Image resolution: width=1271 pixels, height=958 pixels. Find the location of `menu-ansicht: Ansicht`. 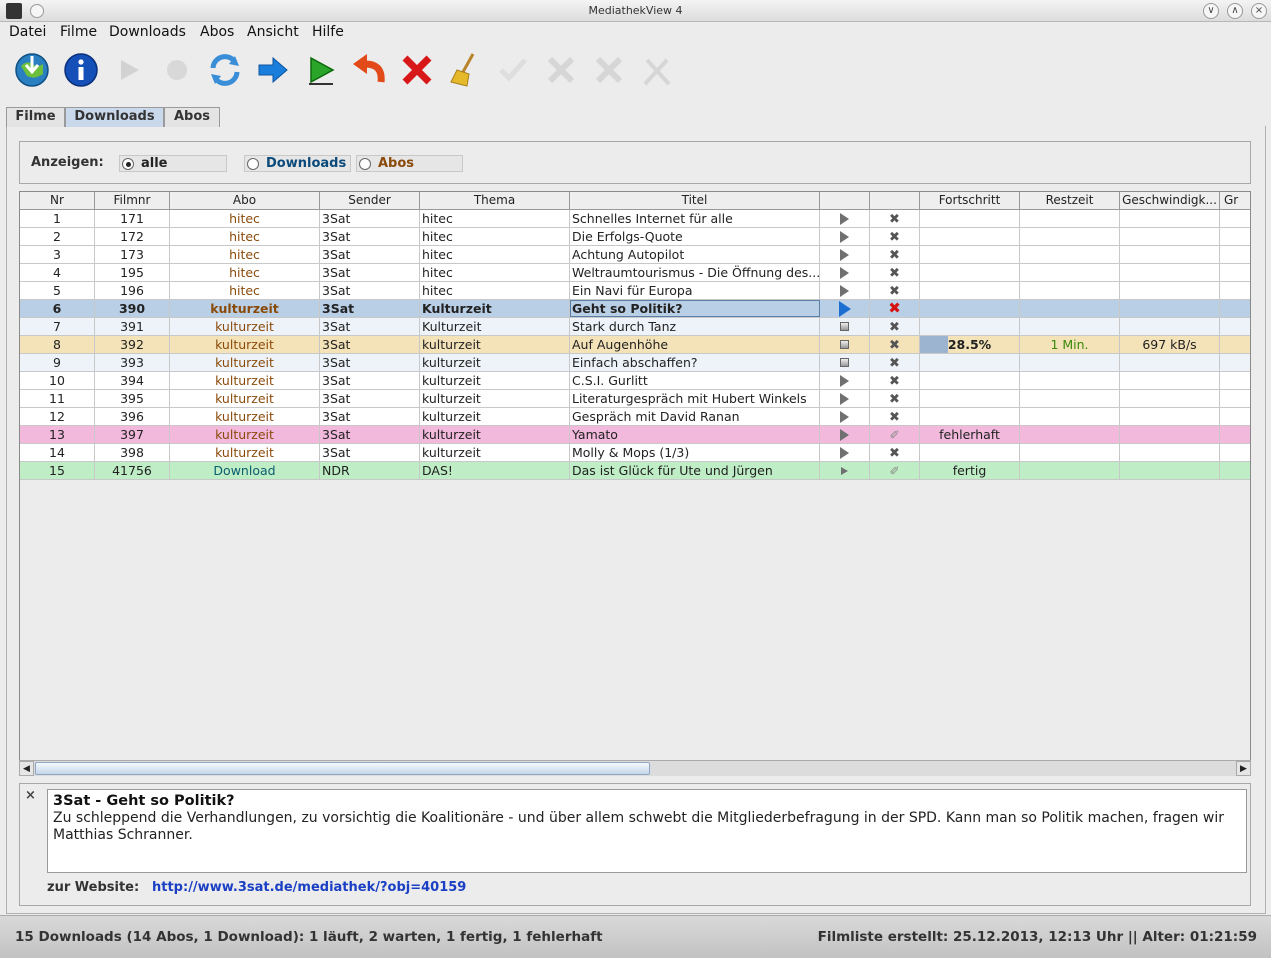

menu-ansicht: Ansicht is located at coordinates (273, 32).